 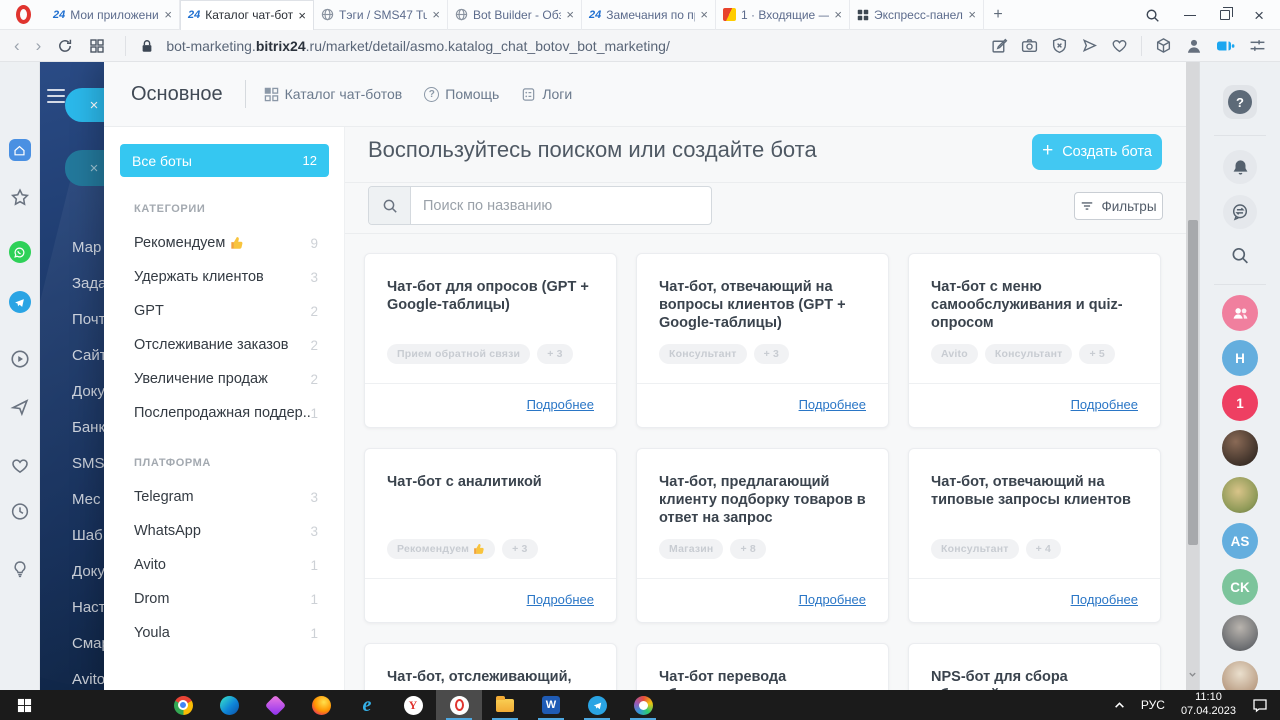 I want to click on tab-search-icon, so click(x=1152, y=15).